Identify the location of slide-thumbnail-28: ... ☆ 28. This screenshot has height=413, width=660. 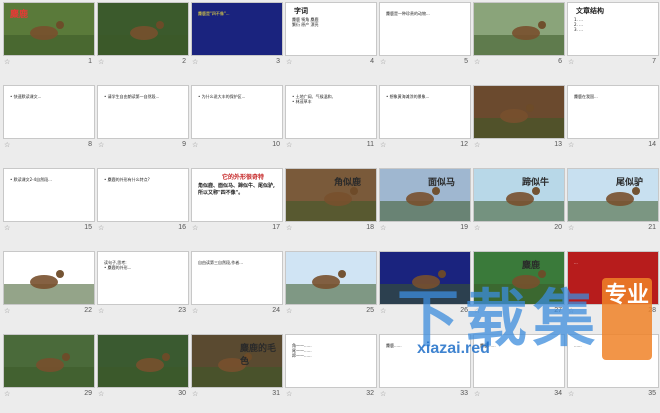
(613, 285).